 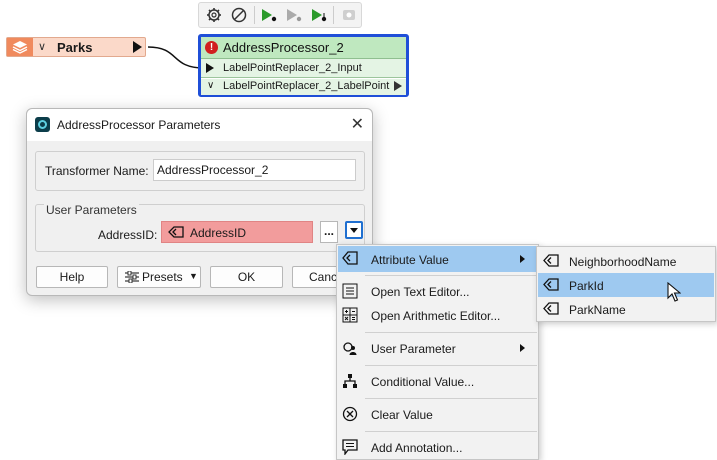 I want to click on menu-item-user-parameter: User Parameter, so click(x=437, y=348).